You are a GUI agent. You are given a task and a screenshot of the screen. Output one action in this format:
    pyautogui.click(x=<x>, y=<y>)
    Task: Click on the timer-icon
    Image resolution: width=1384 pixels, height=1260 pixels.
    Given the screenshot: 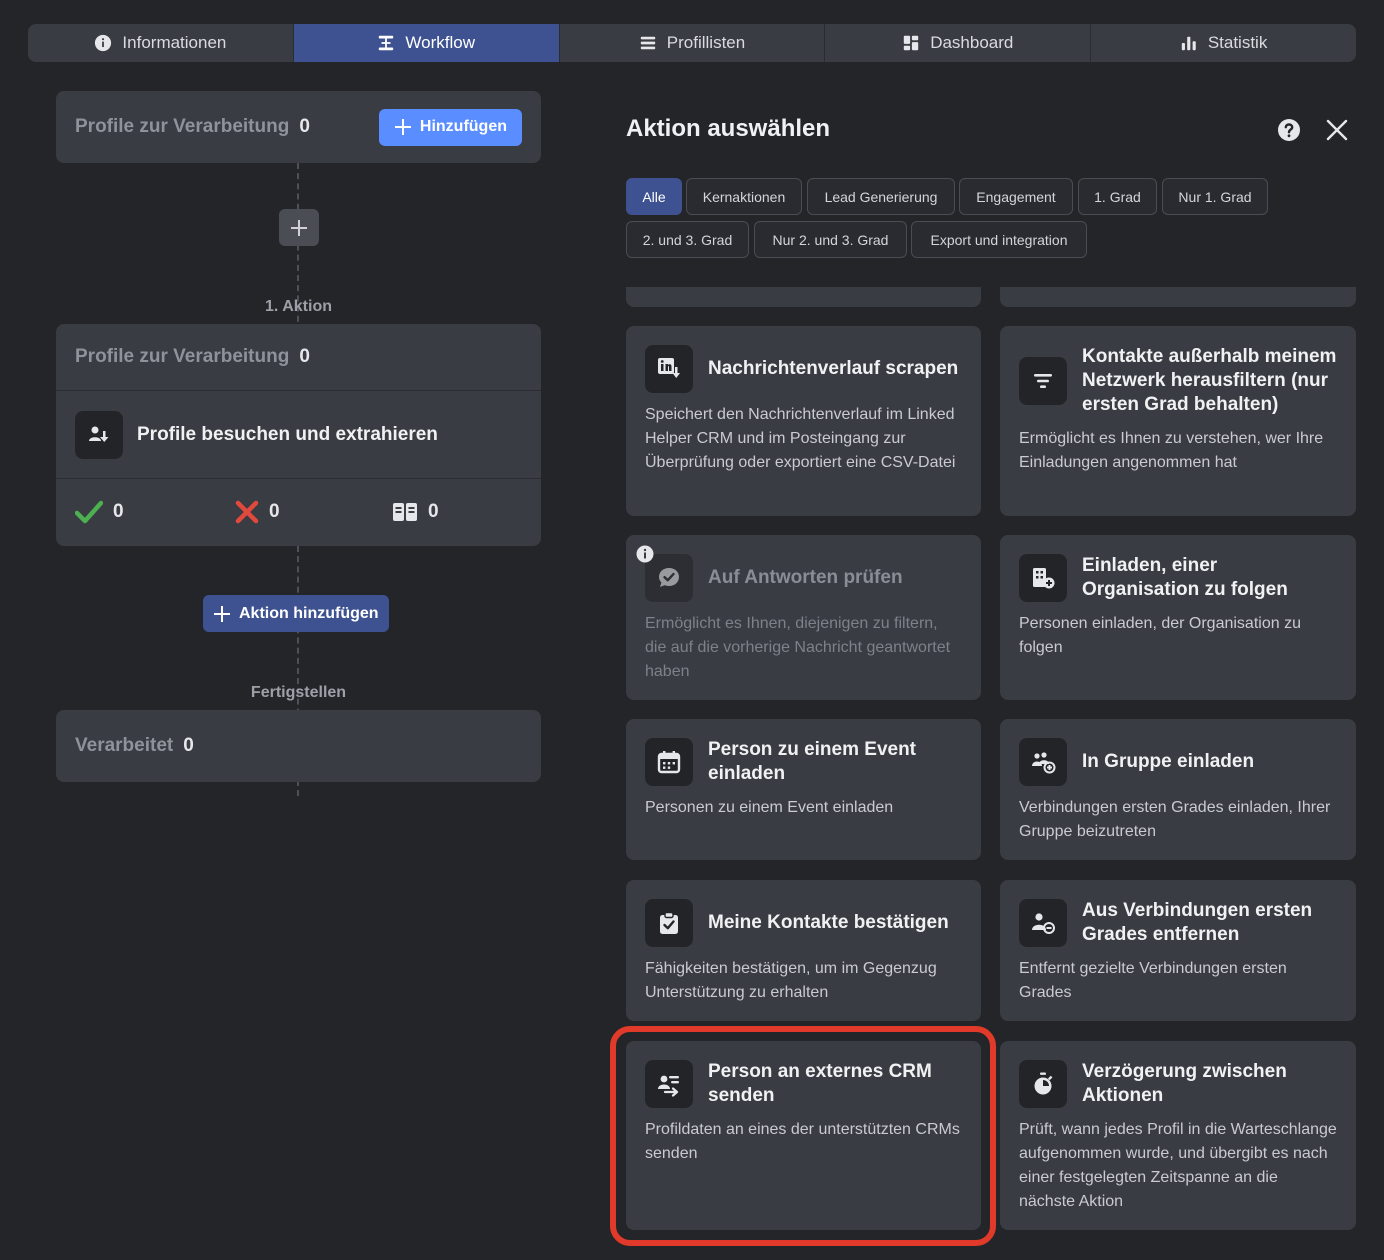 What is the action you would take?
    pyautogui.click(x=1043, y=1084)
    